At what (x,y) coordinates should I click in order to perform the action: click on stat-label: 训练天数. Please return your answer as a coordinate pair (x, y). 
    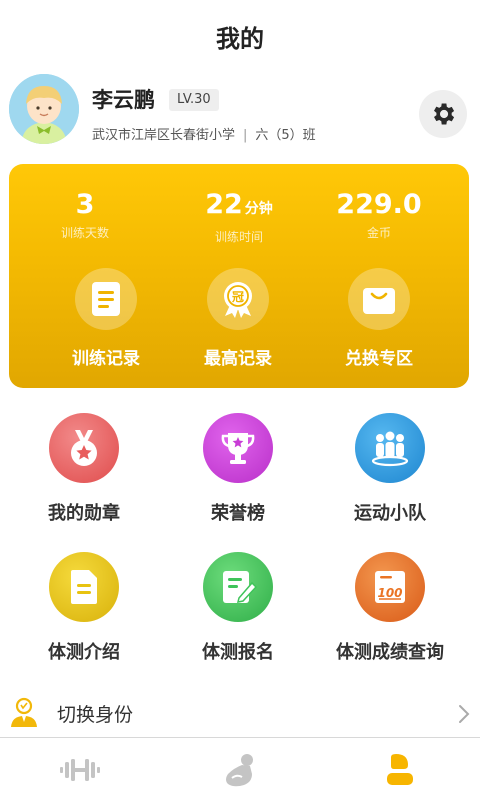
    Looking at the image, I should click on (84, 233).